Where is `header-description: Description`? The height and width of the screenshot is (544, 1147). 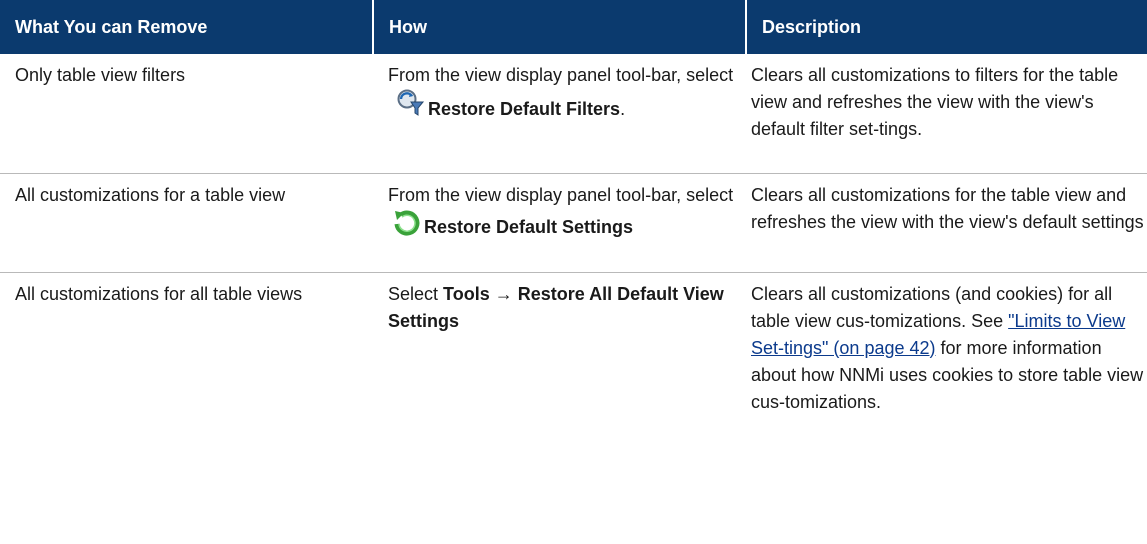 header-description: Description is located at coordinates (946, 27).